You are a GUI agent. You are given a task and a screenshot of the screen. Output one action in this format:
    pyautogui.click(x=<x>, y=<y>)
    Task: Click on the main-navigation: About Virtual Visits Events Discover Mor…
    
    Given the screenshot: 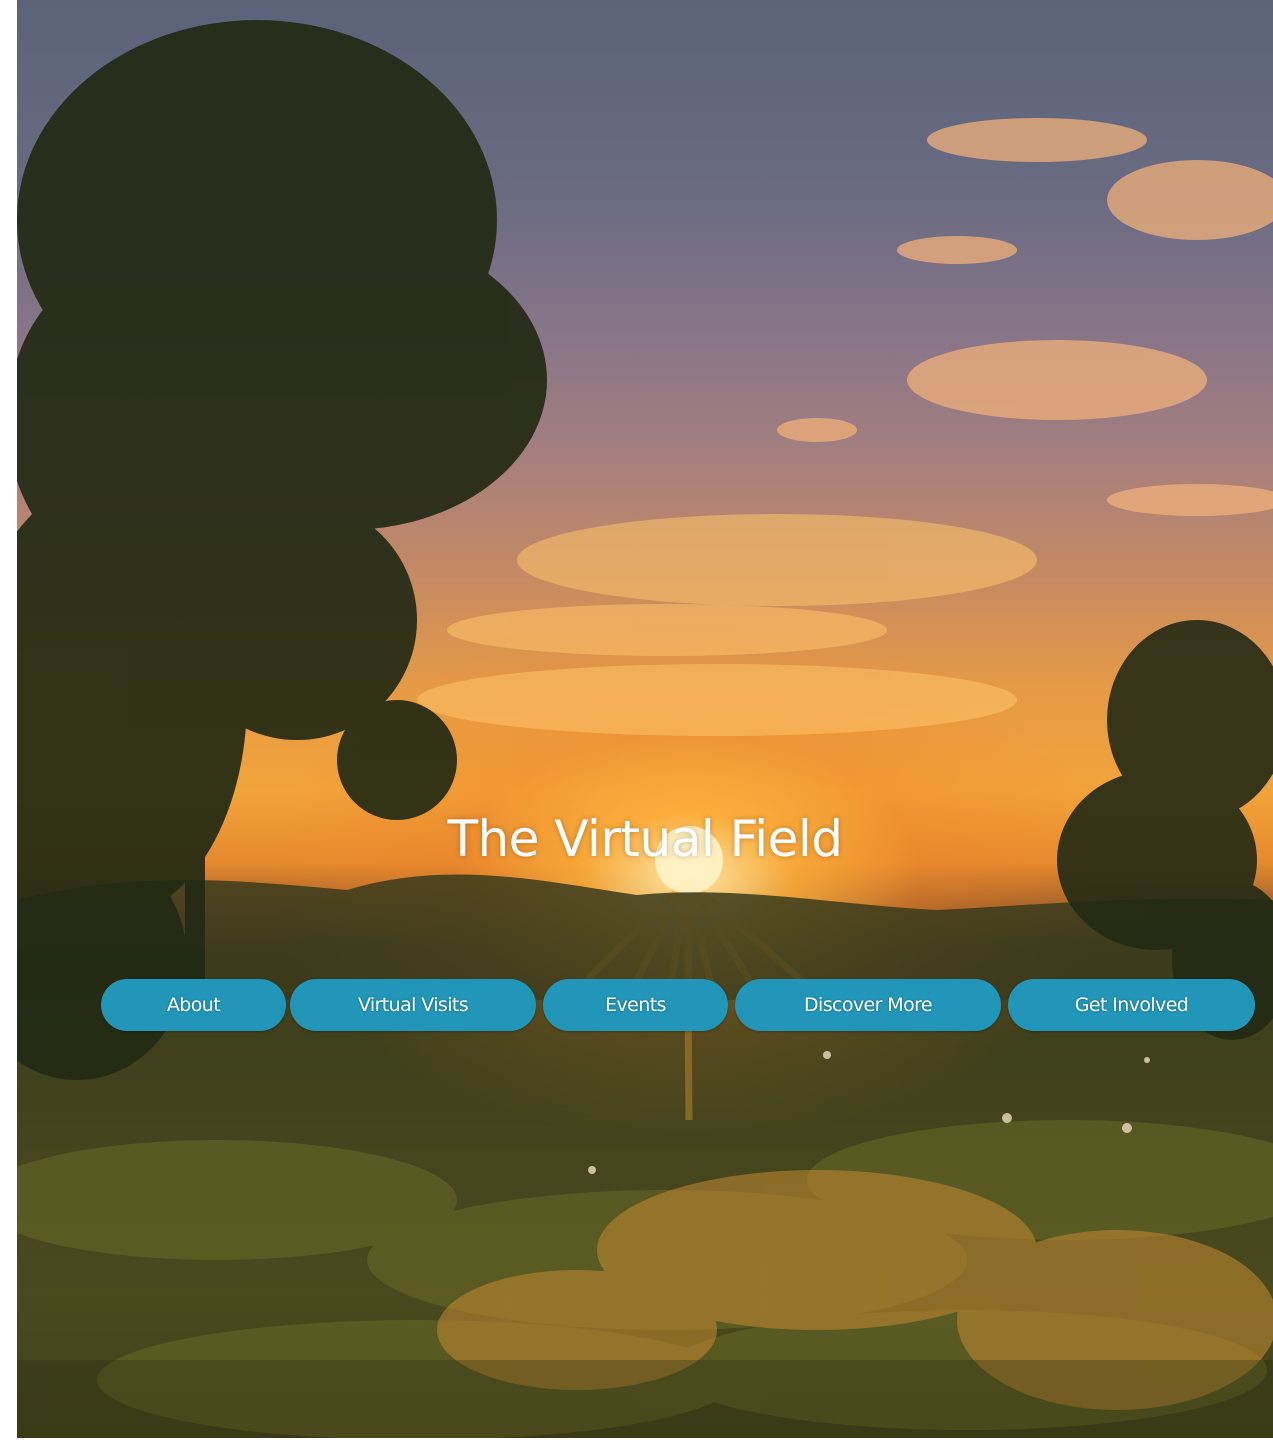 What is the action you would take?
    pyautogui.click(x=645, y=1005)
    